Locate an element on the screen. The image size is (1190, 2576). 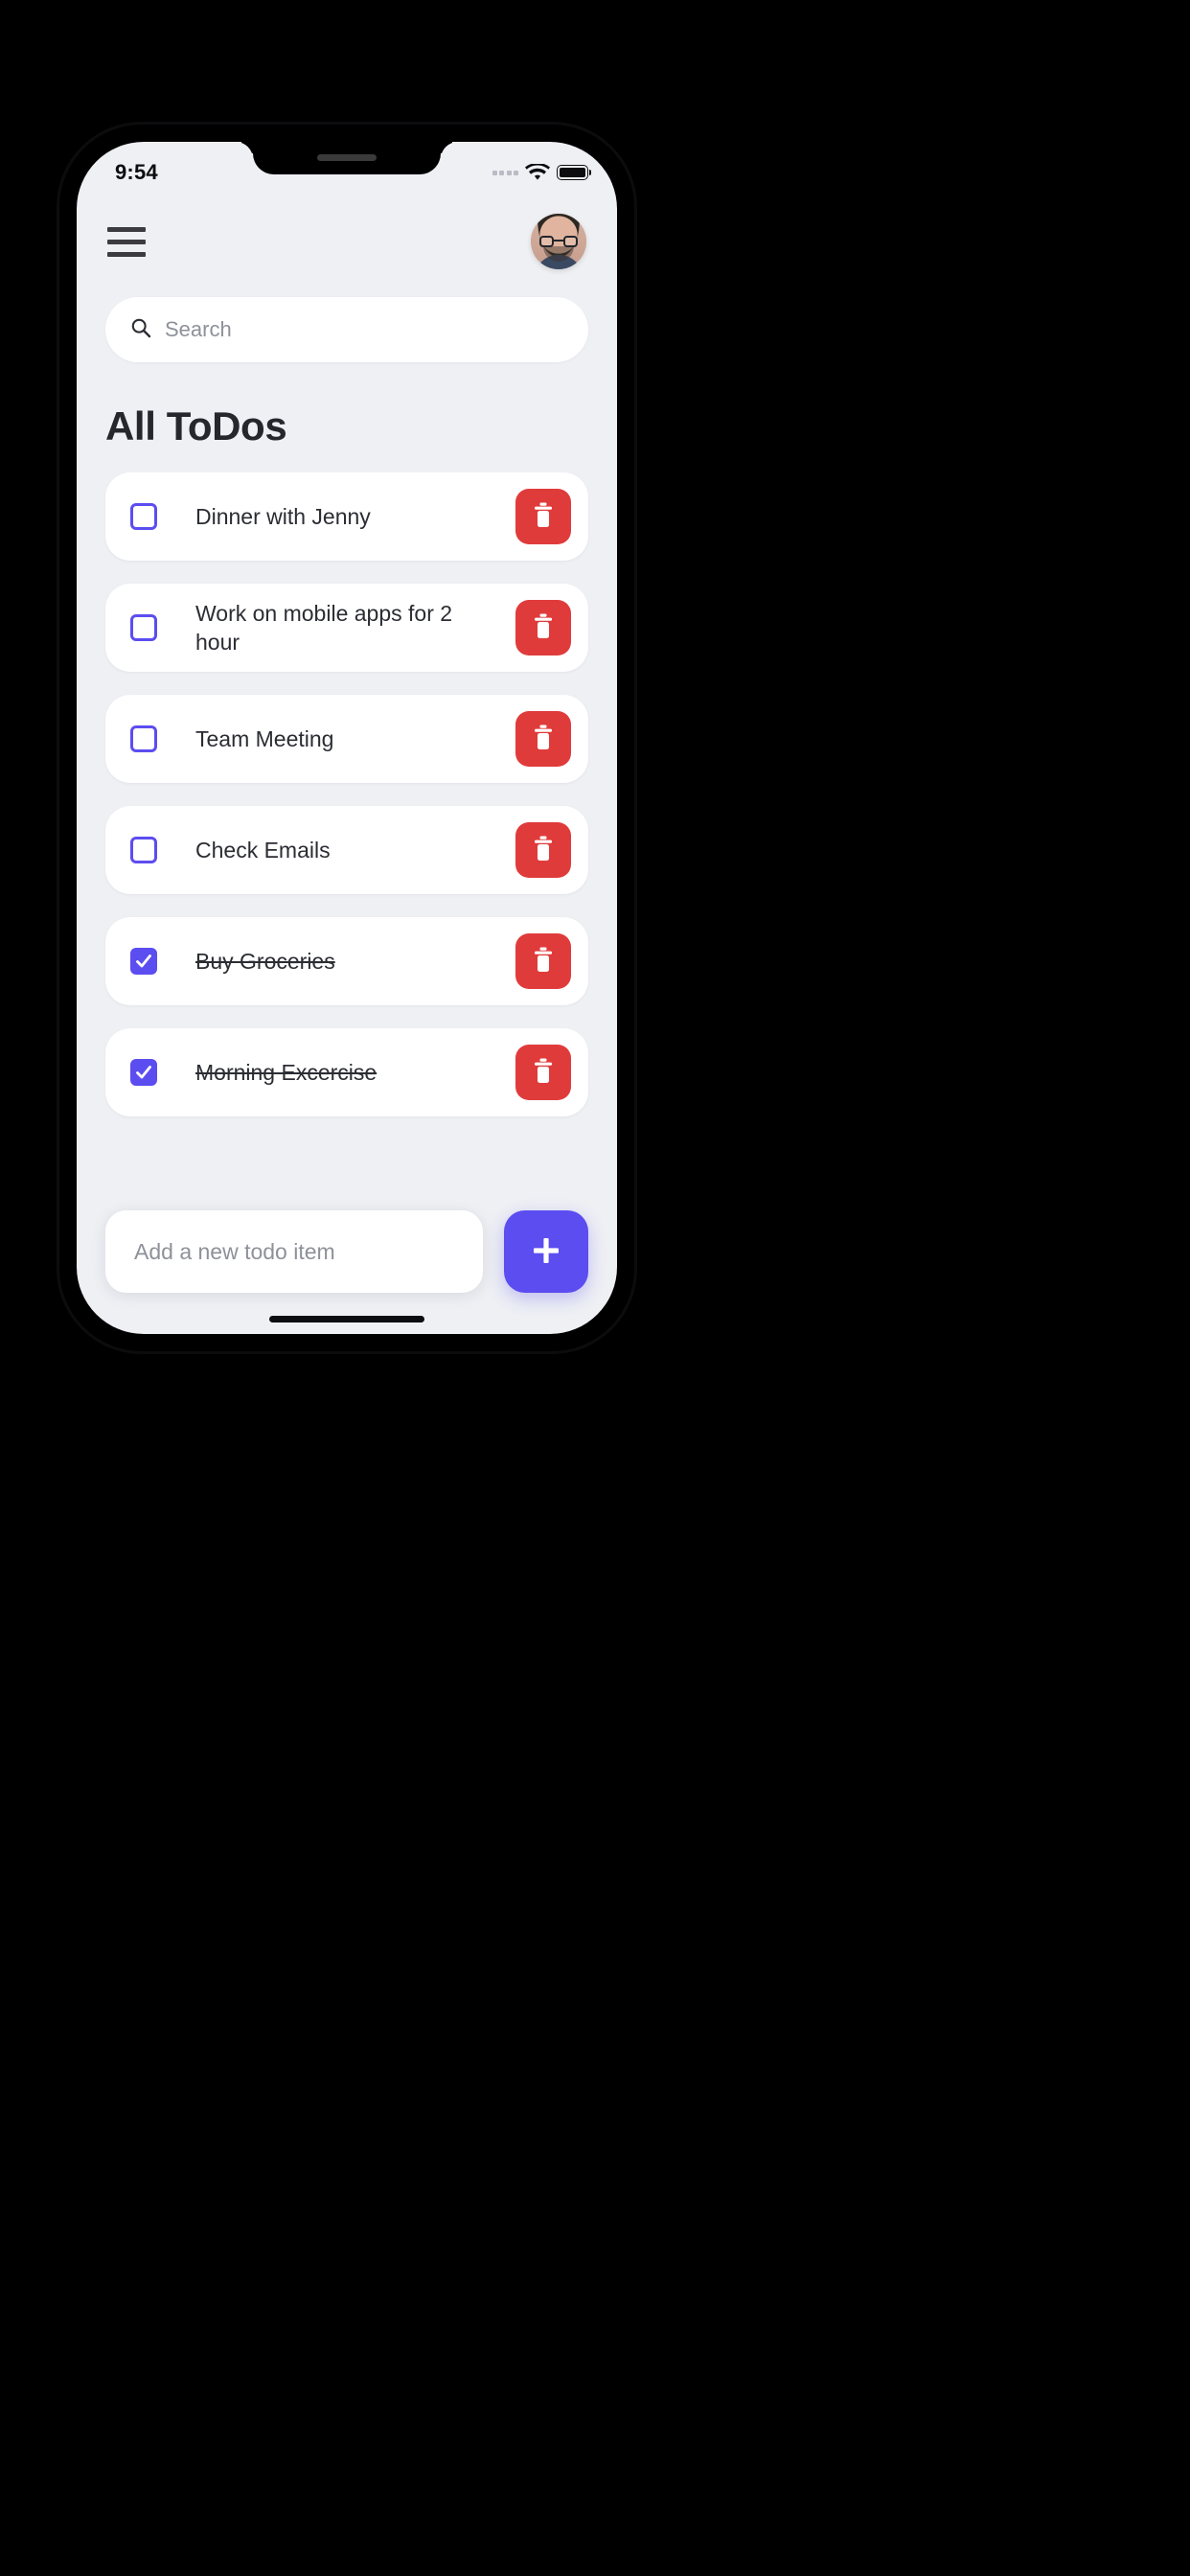
status-bar-clock: 9:54 is located at coordinates (136, 172).